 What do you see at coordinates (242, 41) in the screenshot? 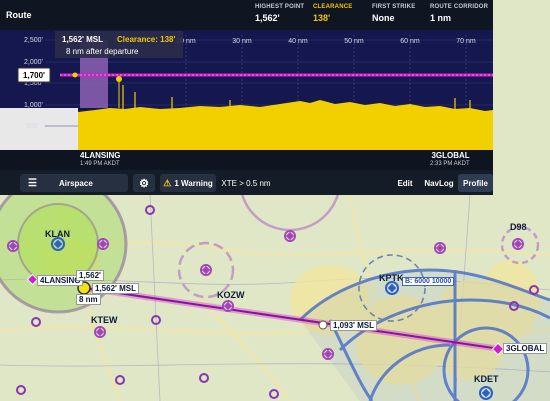
I see `x-tick-label: 30 nm` at bounding box center [242, 41].